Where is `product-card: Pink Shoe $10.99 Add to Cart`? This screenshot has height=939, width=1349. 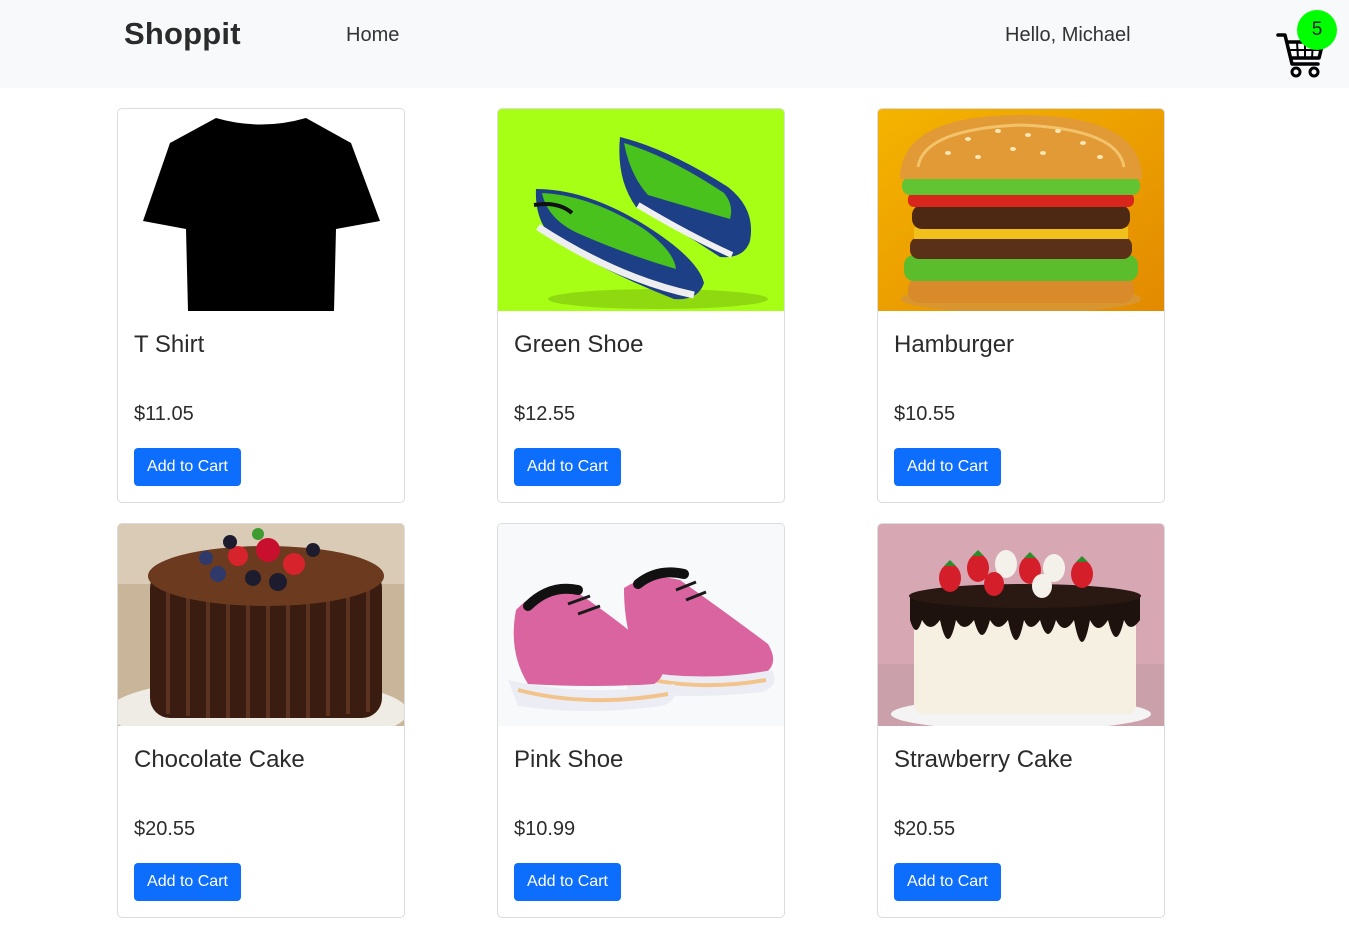
product-card: Pink Shoe $10.99 Add to Cart is located at coordinates (641, 720).